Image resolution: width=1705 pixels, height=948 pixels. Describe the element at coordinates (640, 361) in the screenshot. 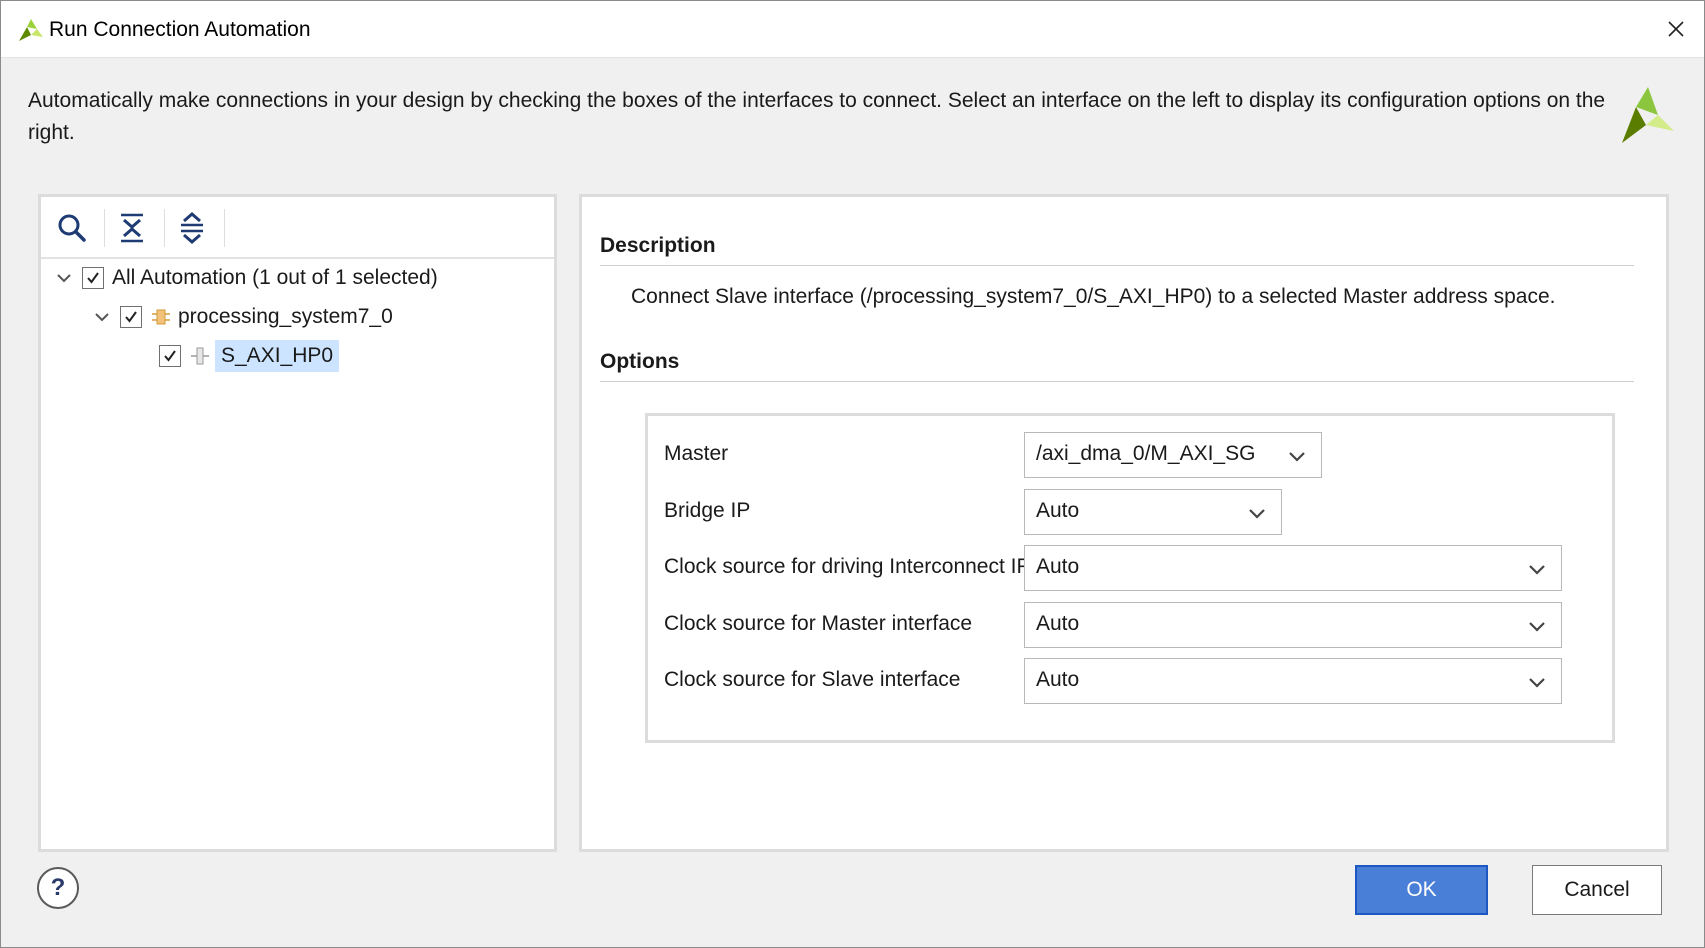

I see `options-heading: Options` at that location.